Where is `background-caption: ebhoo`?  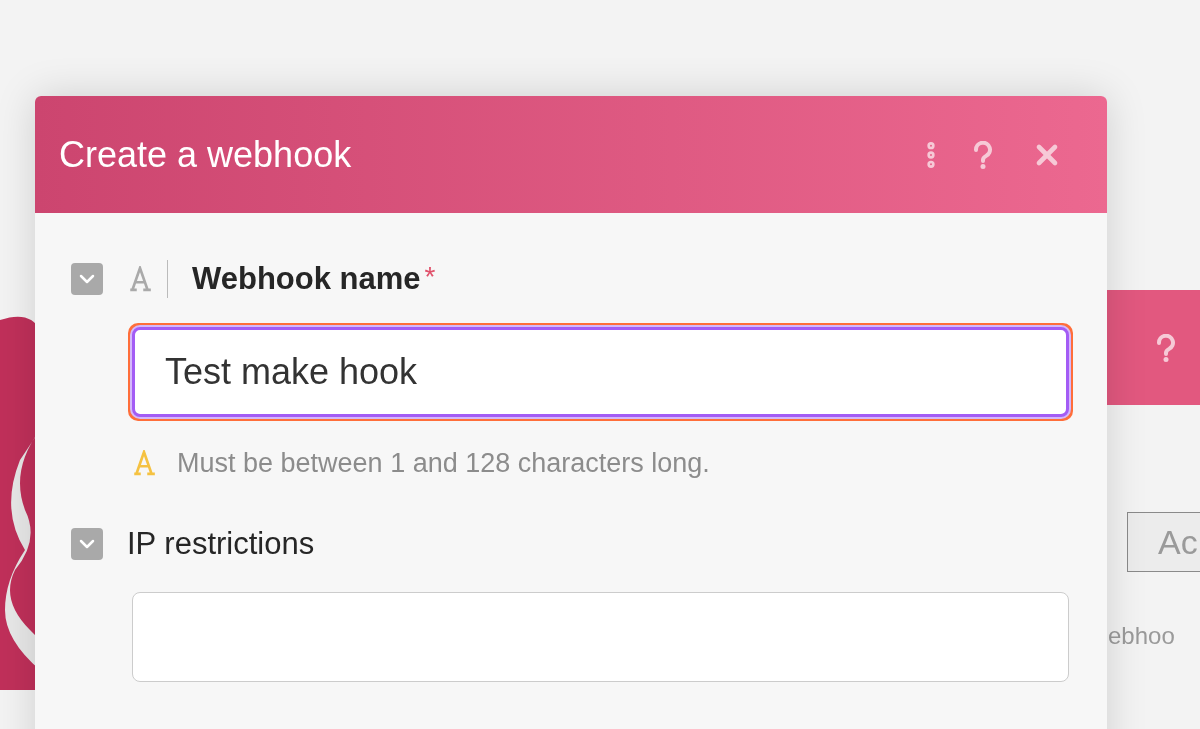
background-caption: ebhoo is located at coordinates (1141, 636).